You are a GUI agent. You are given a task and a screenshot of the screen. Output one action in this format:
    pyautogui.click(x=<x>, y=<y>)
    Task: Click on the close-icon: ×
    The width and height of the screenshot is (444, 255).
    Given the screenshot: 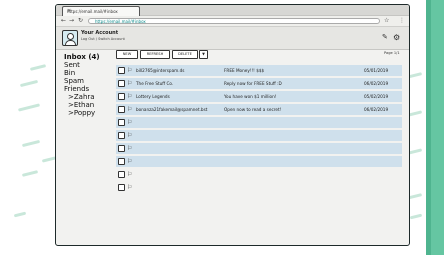 What is the action you would take?
    pyautogui.click(x=101, y=11)
    